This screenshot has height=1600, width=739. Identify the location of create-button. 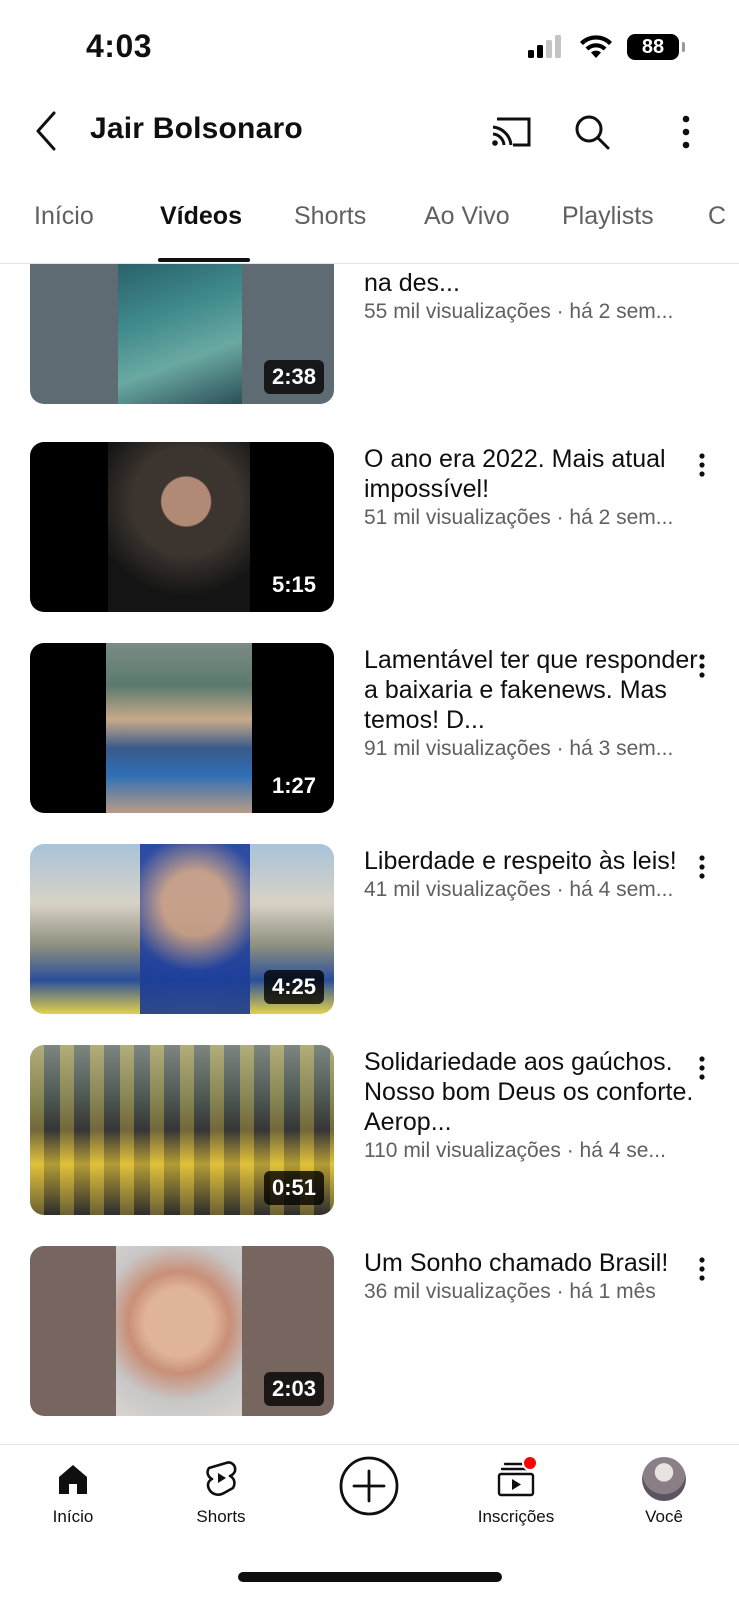
(369, 1486).